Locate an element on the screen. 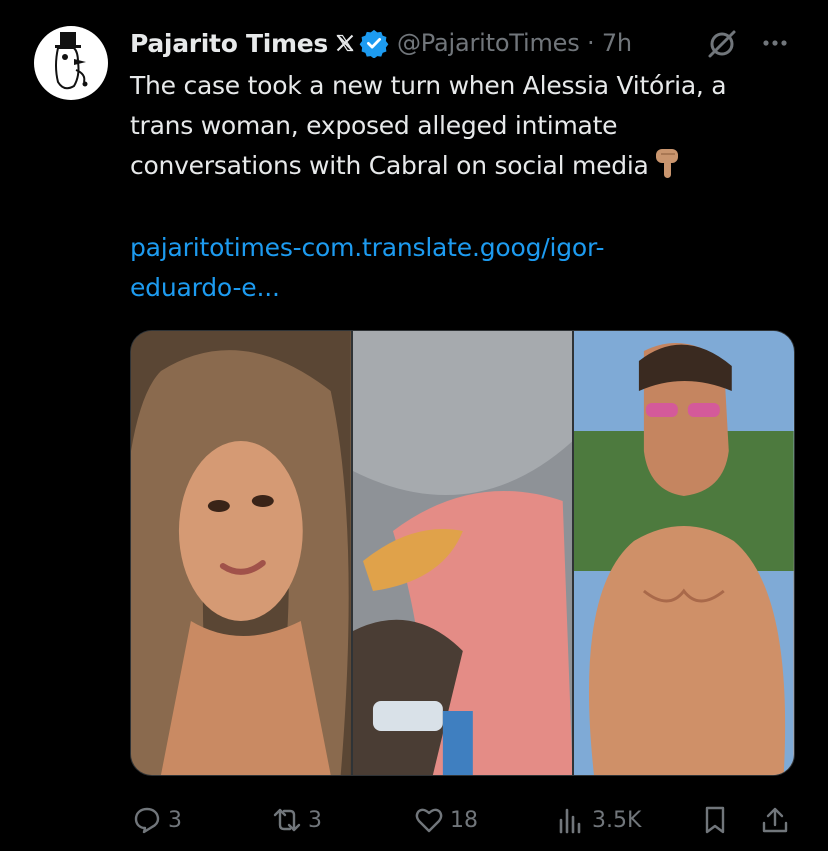 This screenshot has height=851, width=828. photo-man-illustration is located at coordinates (684, 553).